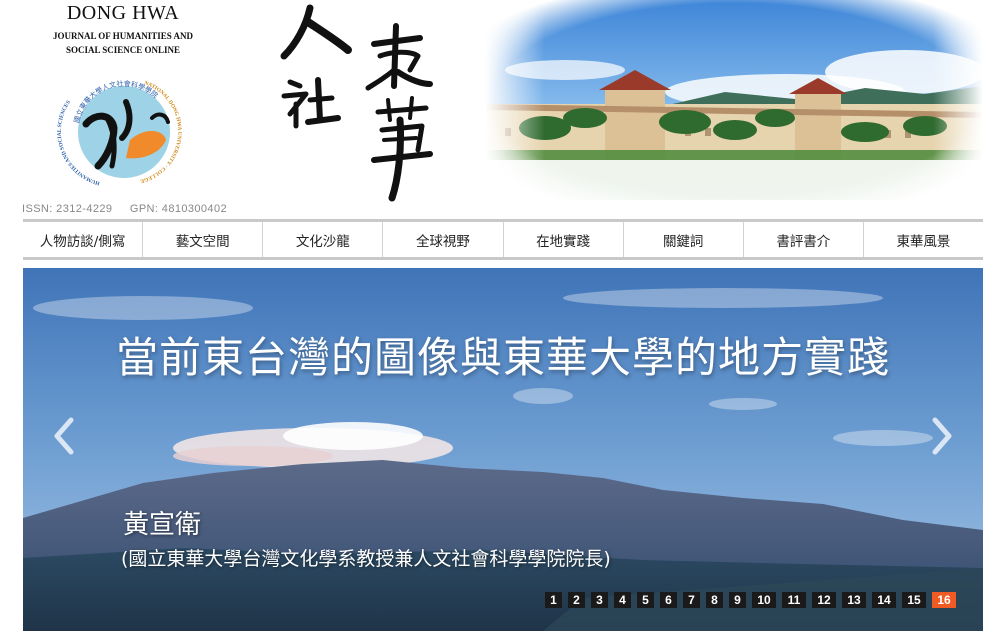 Image resolution: width=1001 pixels, height=631 pixels. Describe the element at coordinates (854, 600) in the screenshot. I see `page-button-13: 13` at that location.